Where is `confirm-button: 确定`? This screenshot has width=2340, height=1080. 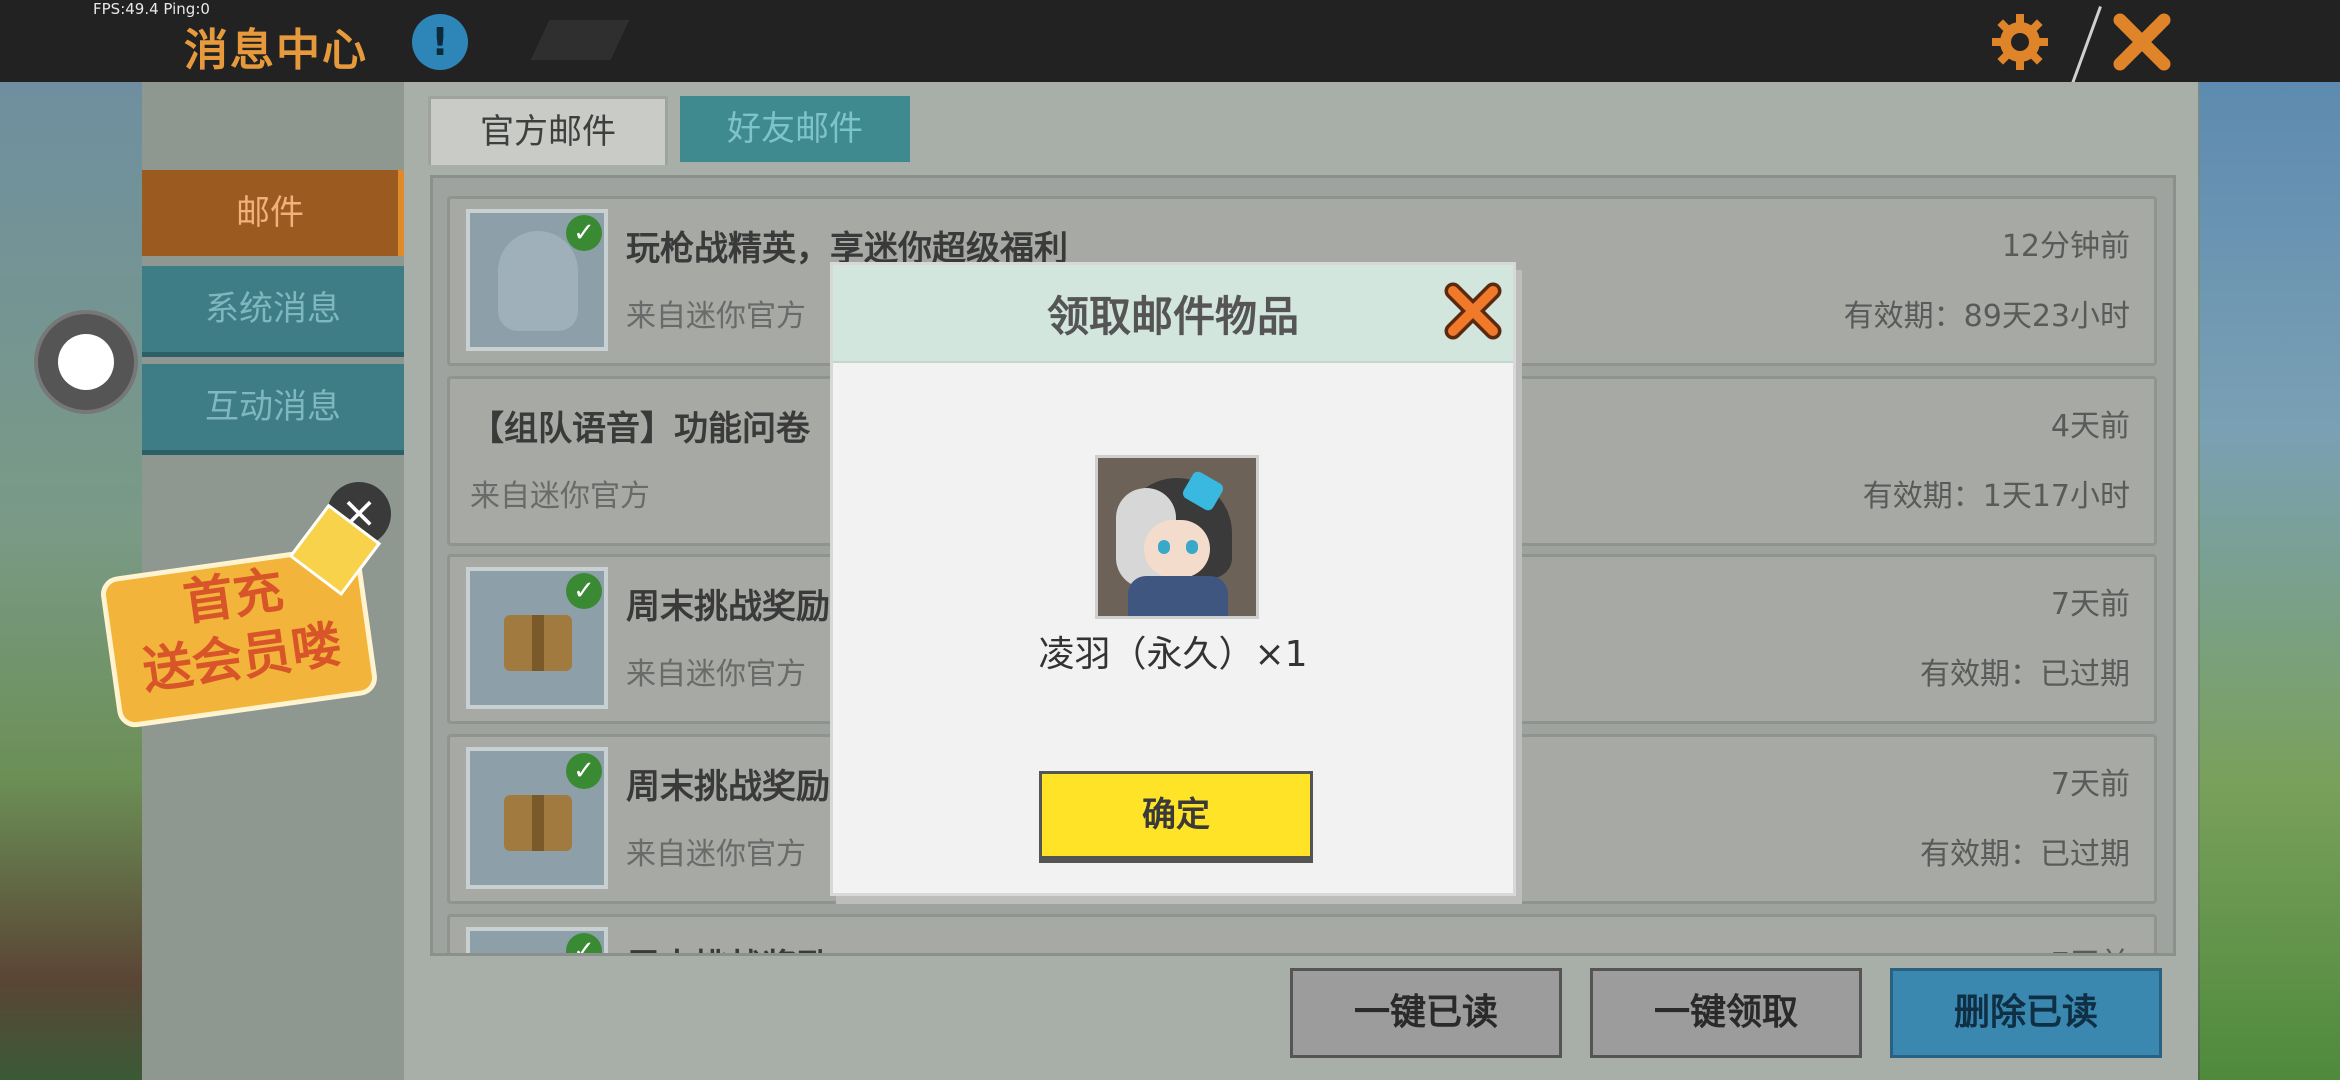
confirm-button: 确定 is located at coordinates (1176, 817).